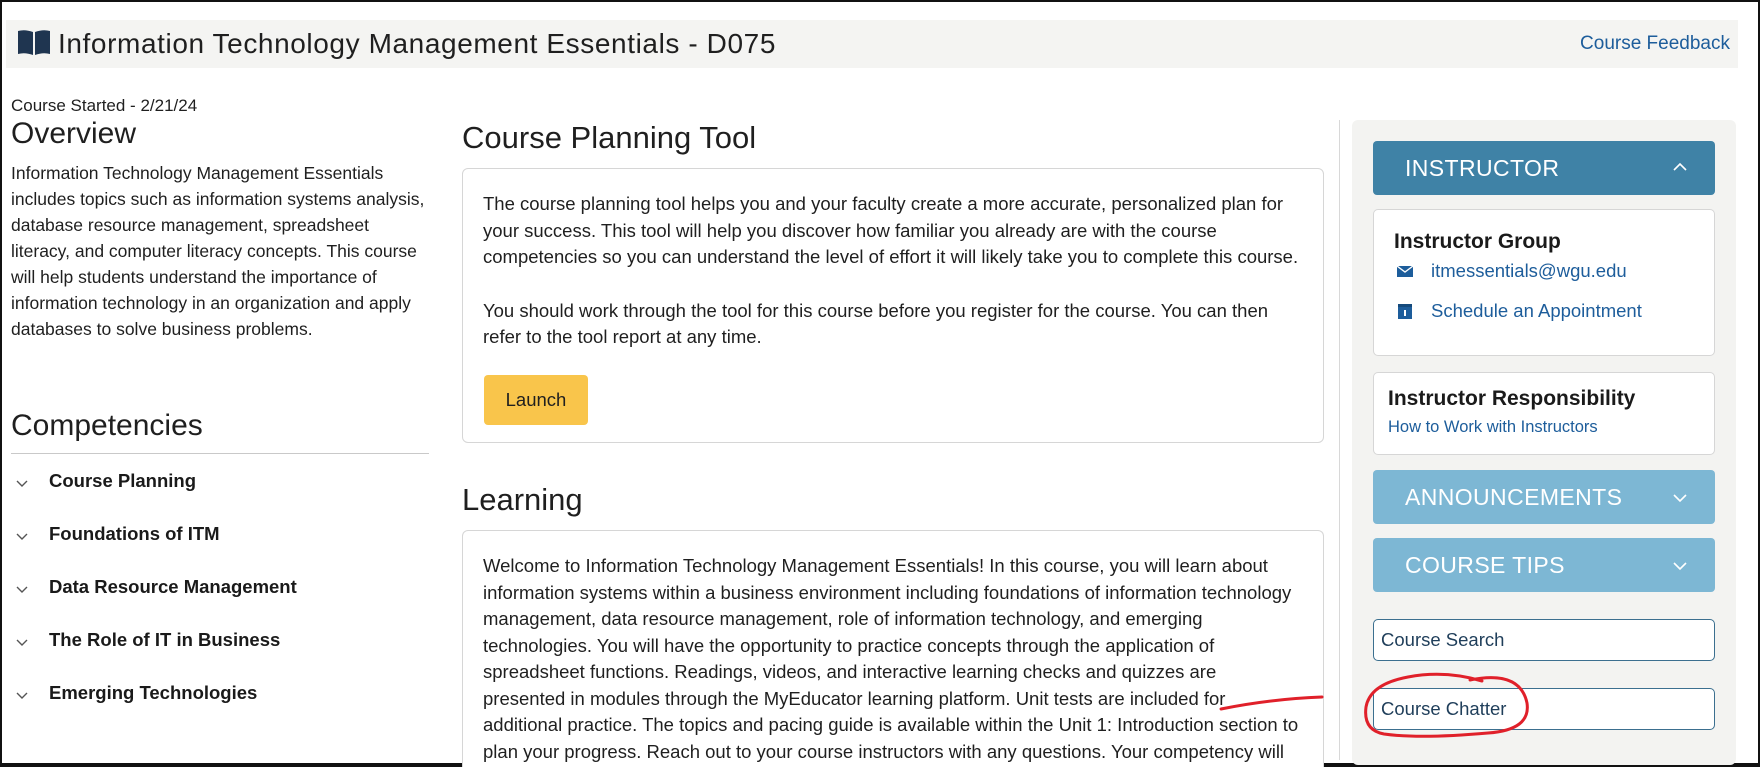 The width and height of the screenshot is (1760, 767). Describe the element at coordinates (522, 499) in the screenshot. I see `learning-heading: Learning` at that location.